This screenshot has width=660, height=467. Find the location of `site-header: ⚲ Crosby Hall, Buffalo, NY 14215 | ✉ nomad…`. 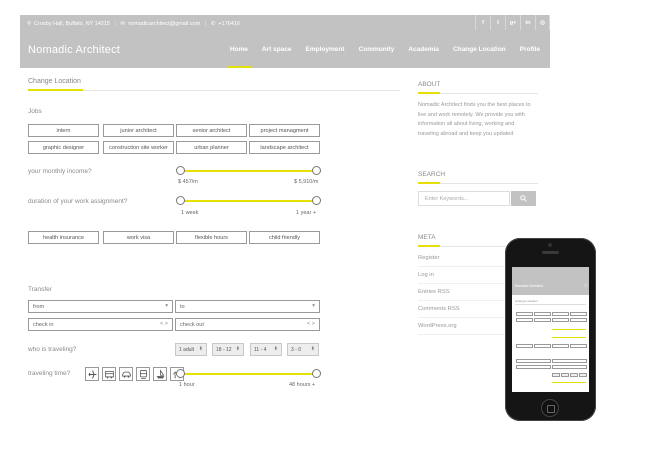

site-header: ⚲ Crosby Hall, Buffalo, NY 14215 | ✉ nomad… is located at coordinates (285, 41).